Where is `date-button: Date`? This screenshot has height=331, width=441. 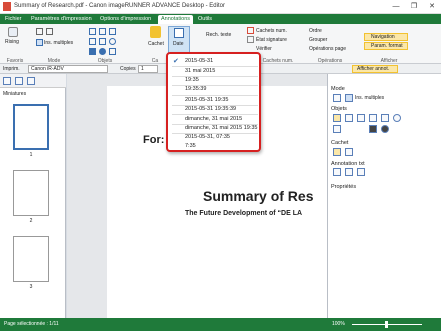 date-button: Date is located at coordinates (179, 40).